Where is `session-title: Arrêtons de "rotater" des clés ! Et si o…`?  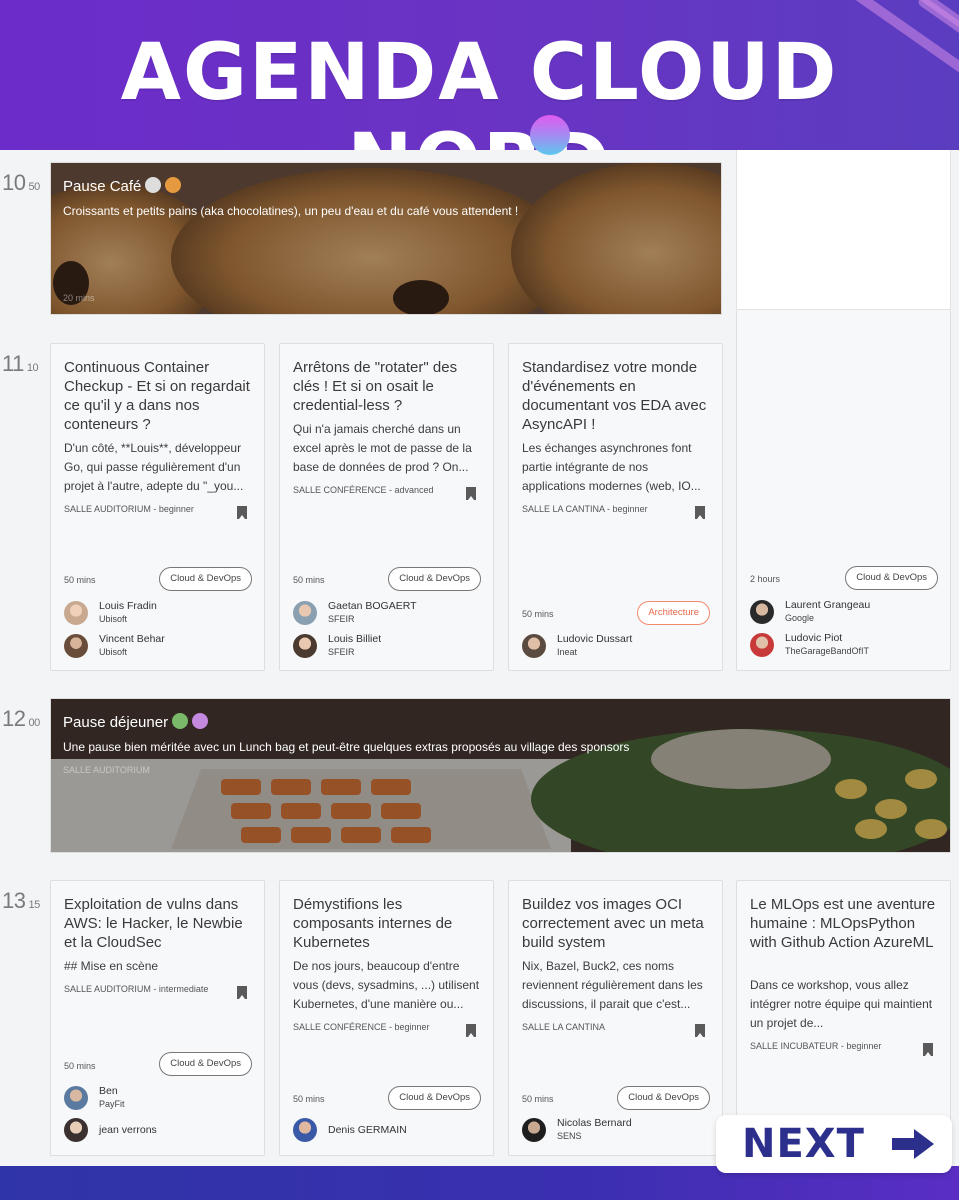
session-title: Arrêtons de "rotater" des clés ! Et si o… is located at coordinates (375, 386).